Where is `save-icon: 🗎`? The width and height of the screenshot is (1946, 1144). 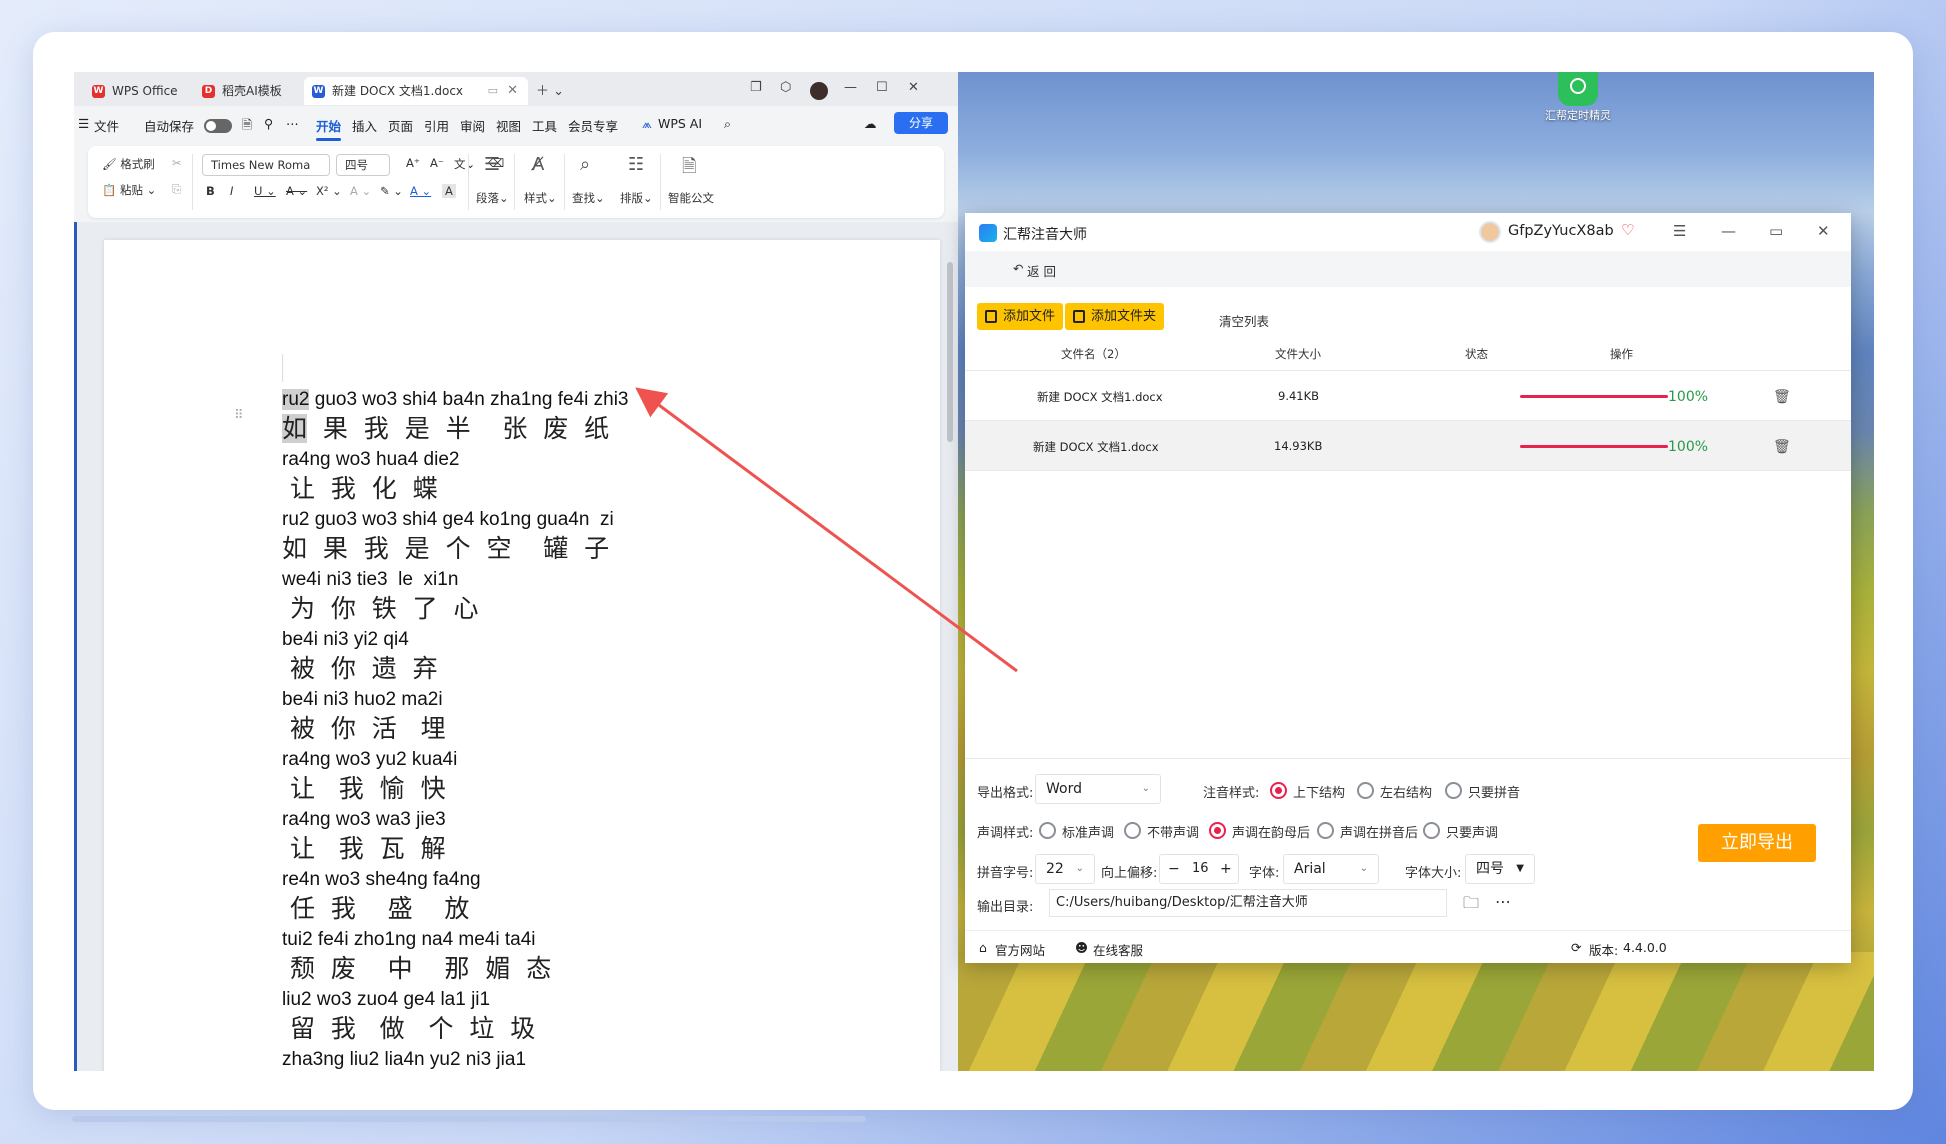 save-icon: 🗎 is located at coordinates (247, 126).